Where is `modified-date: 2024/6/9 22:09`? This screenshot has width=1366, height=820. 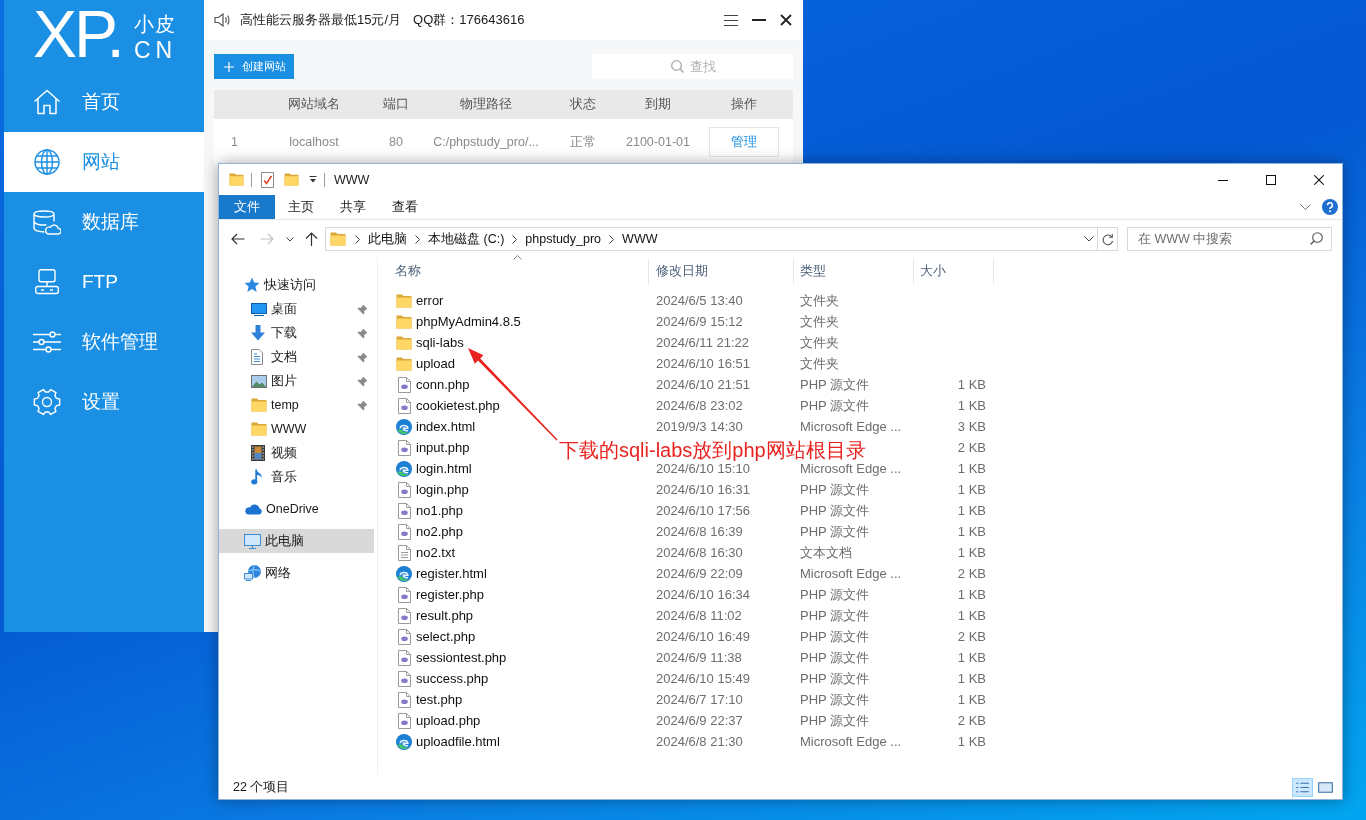
modified-date: 2024/6/9 22:09 is located at coordinates (699, 573).